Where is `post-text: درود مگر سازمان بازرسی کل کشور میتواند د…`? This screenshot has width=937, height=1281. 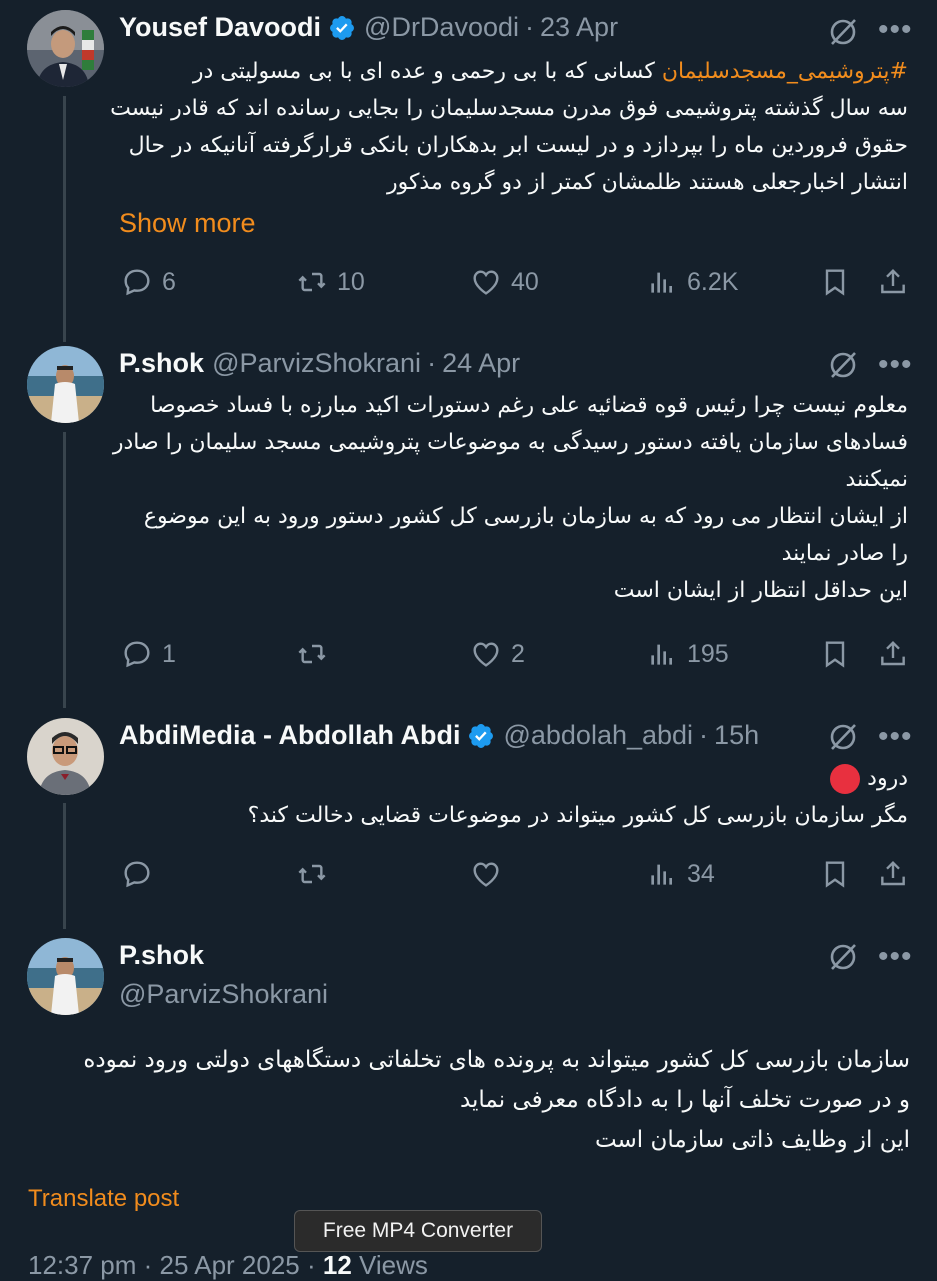
post-text: درود مگر سازمان بازرسی کل کشور میتواند د… is located at coordinates (577, 796).